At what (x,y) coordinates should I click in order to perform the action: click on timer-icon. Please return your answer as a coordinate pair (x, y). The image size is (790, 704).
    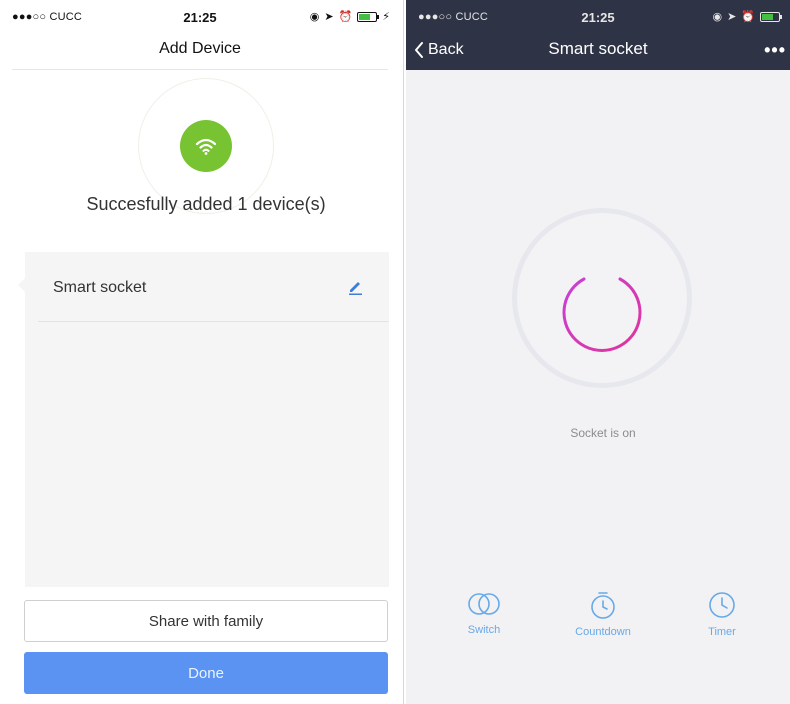
    Looking at the image, I should click on (722, 605).